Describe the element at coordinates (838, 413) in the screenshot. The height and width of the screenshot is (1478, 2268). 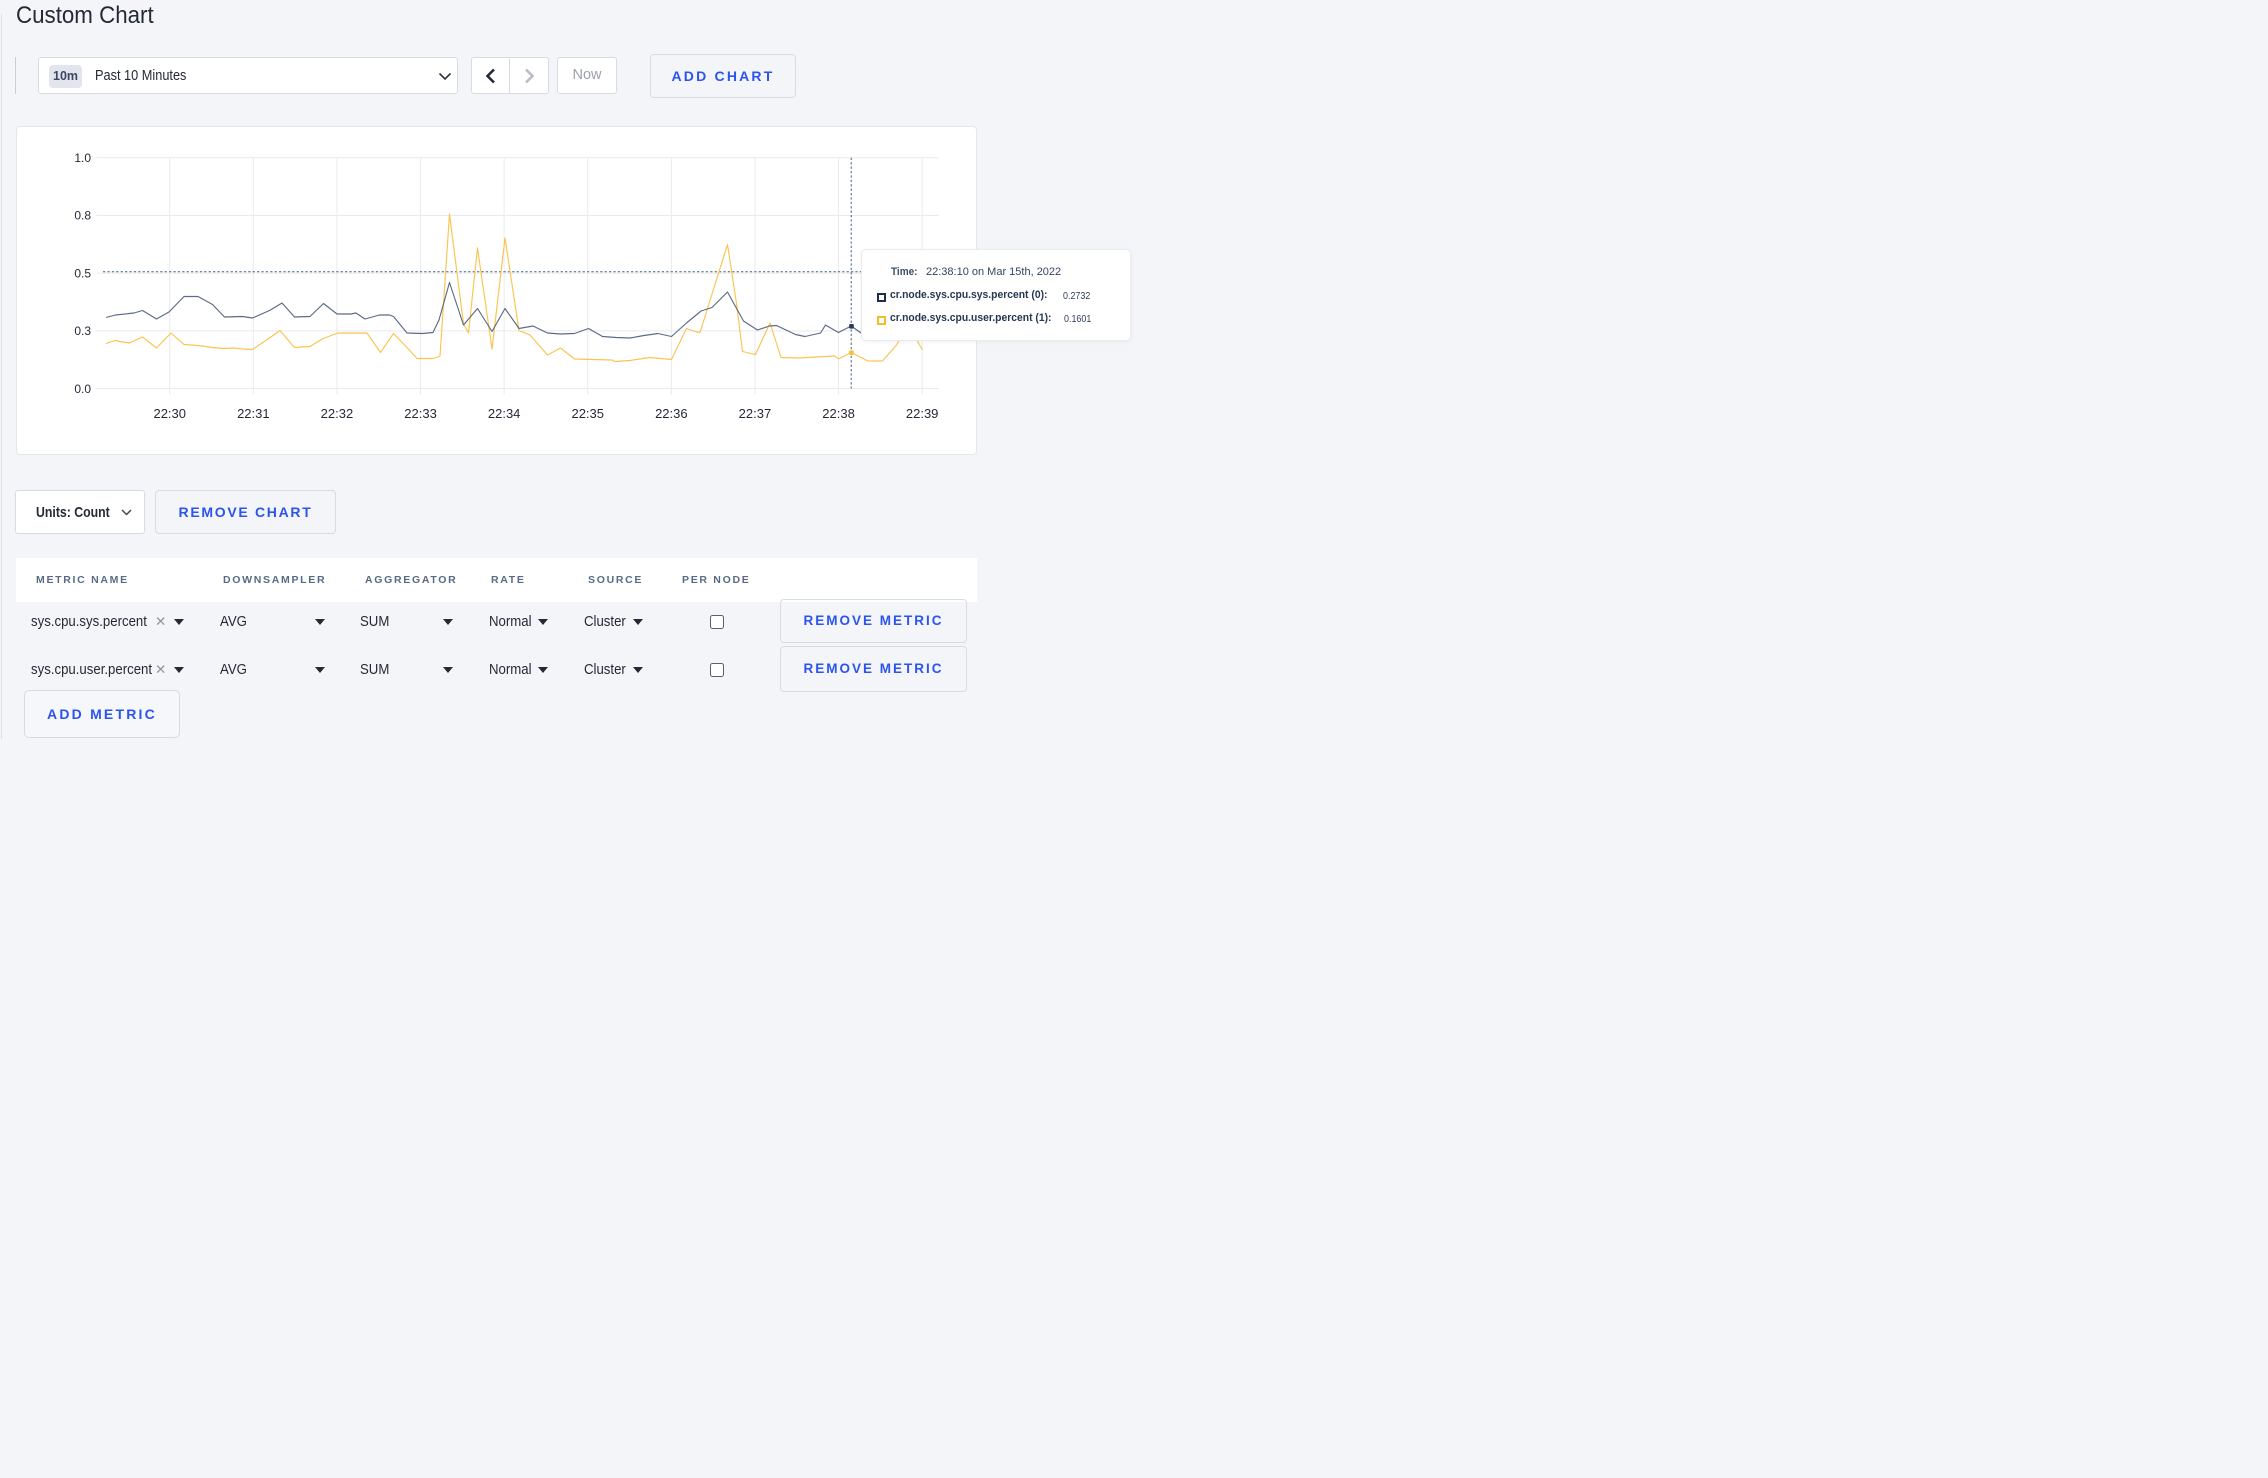
I see `svg-text: 22:38` at that location.